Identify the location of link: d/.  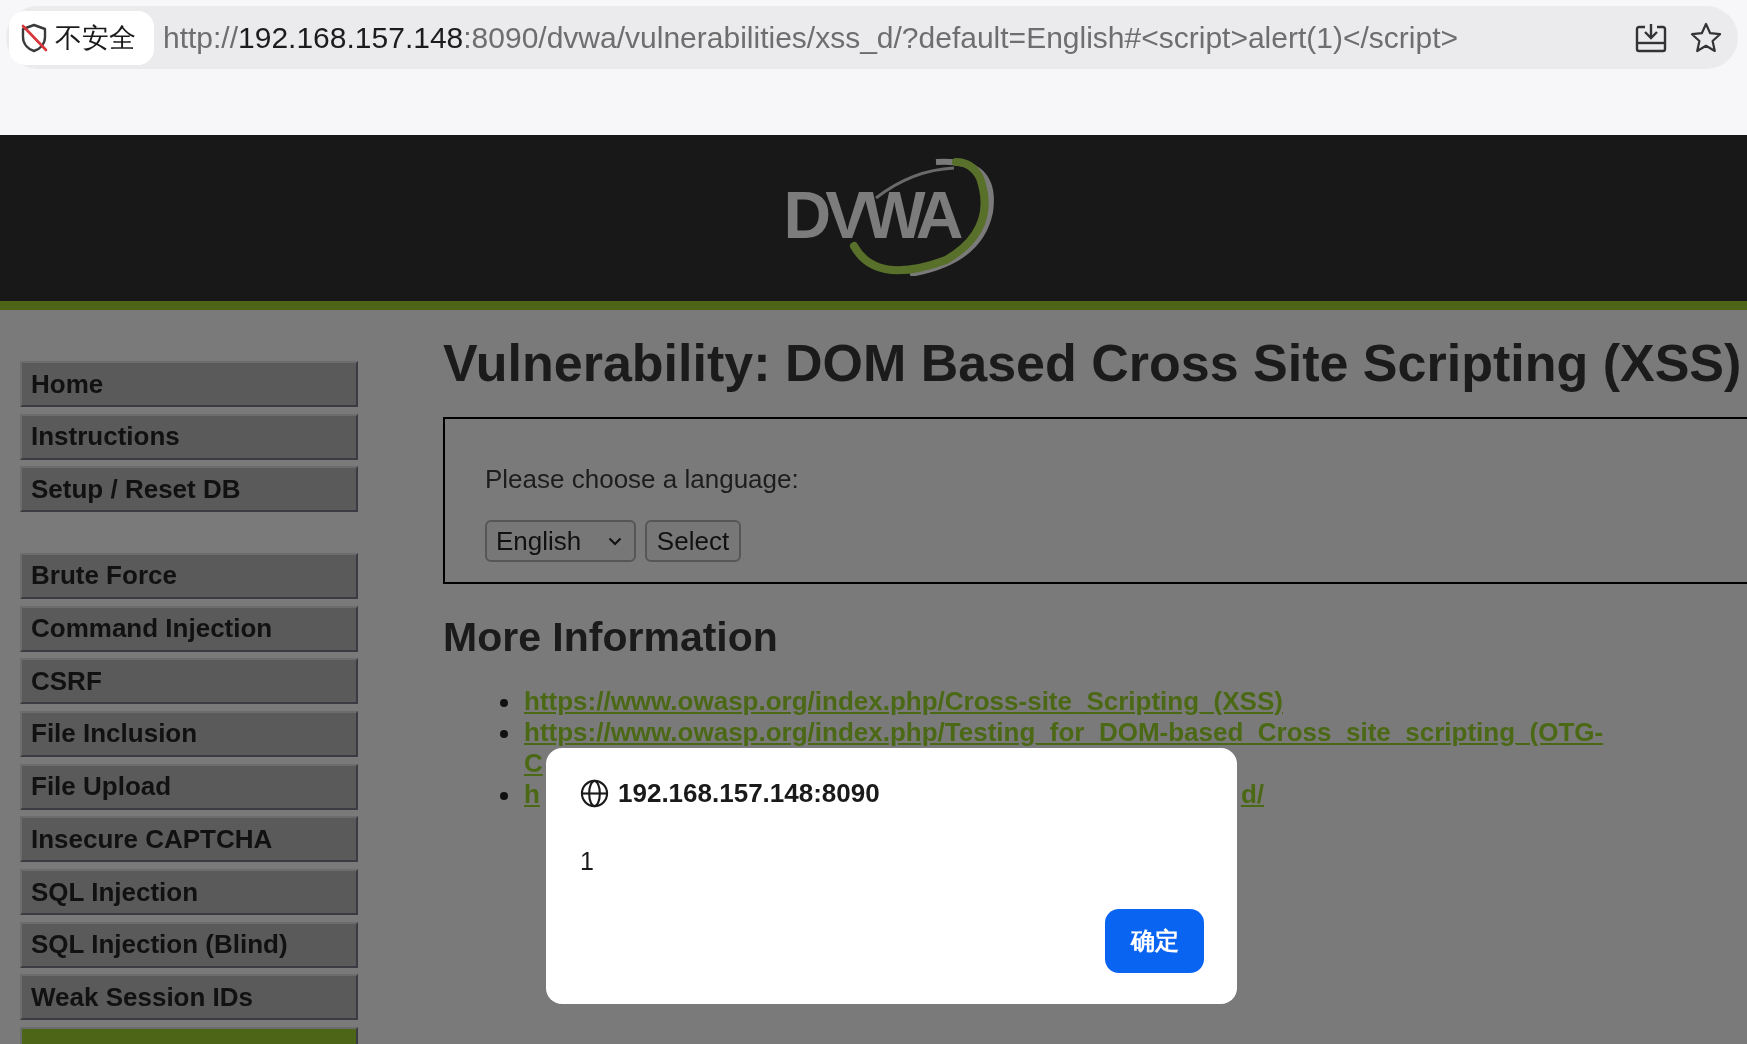
(1252, 794).